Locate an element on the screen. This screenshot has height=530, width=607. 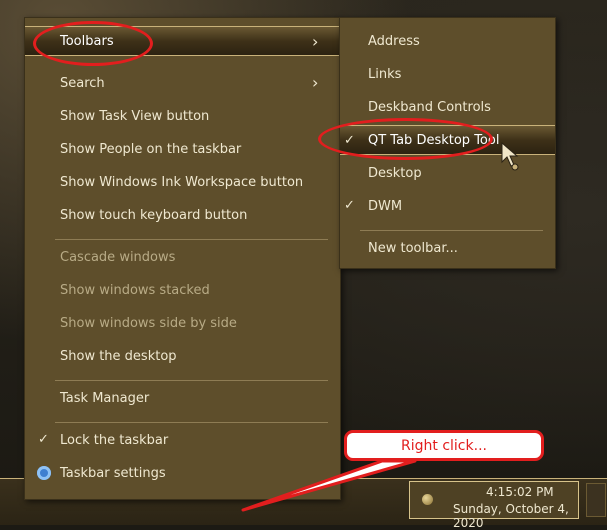
menu-item-label: Show Windows Ink Workspace button is located at coordinates (182, 182).